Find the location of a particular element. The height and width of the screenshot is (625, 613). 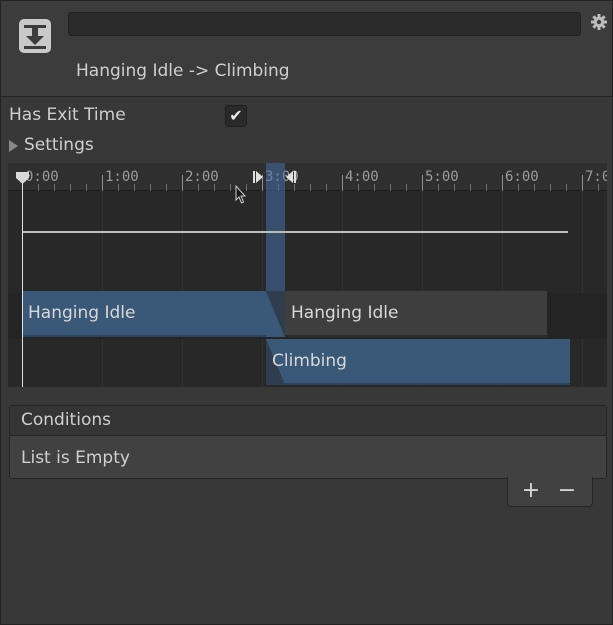

destination-clip-label: Climbing is located at coordinates (309, 361).